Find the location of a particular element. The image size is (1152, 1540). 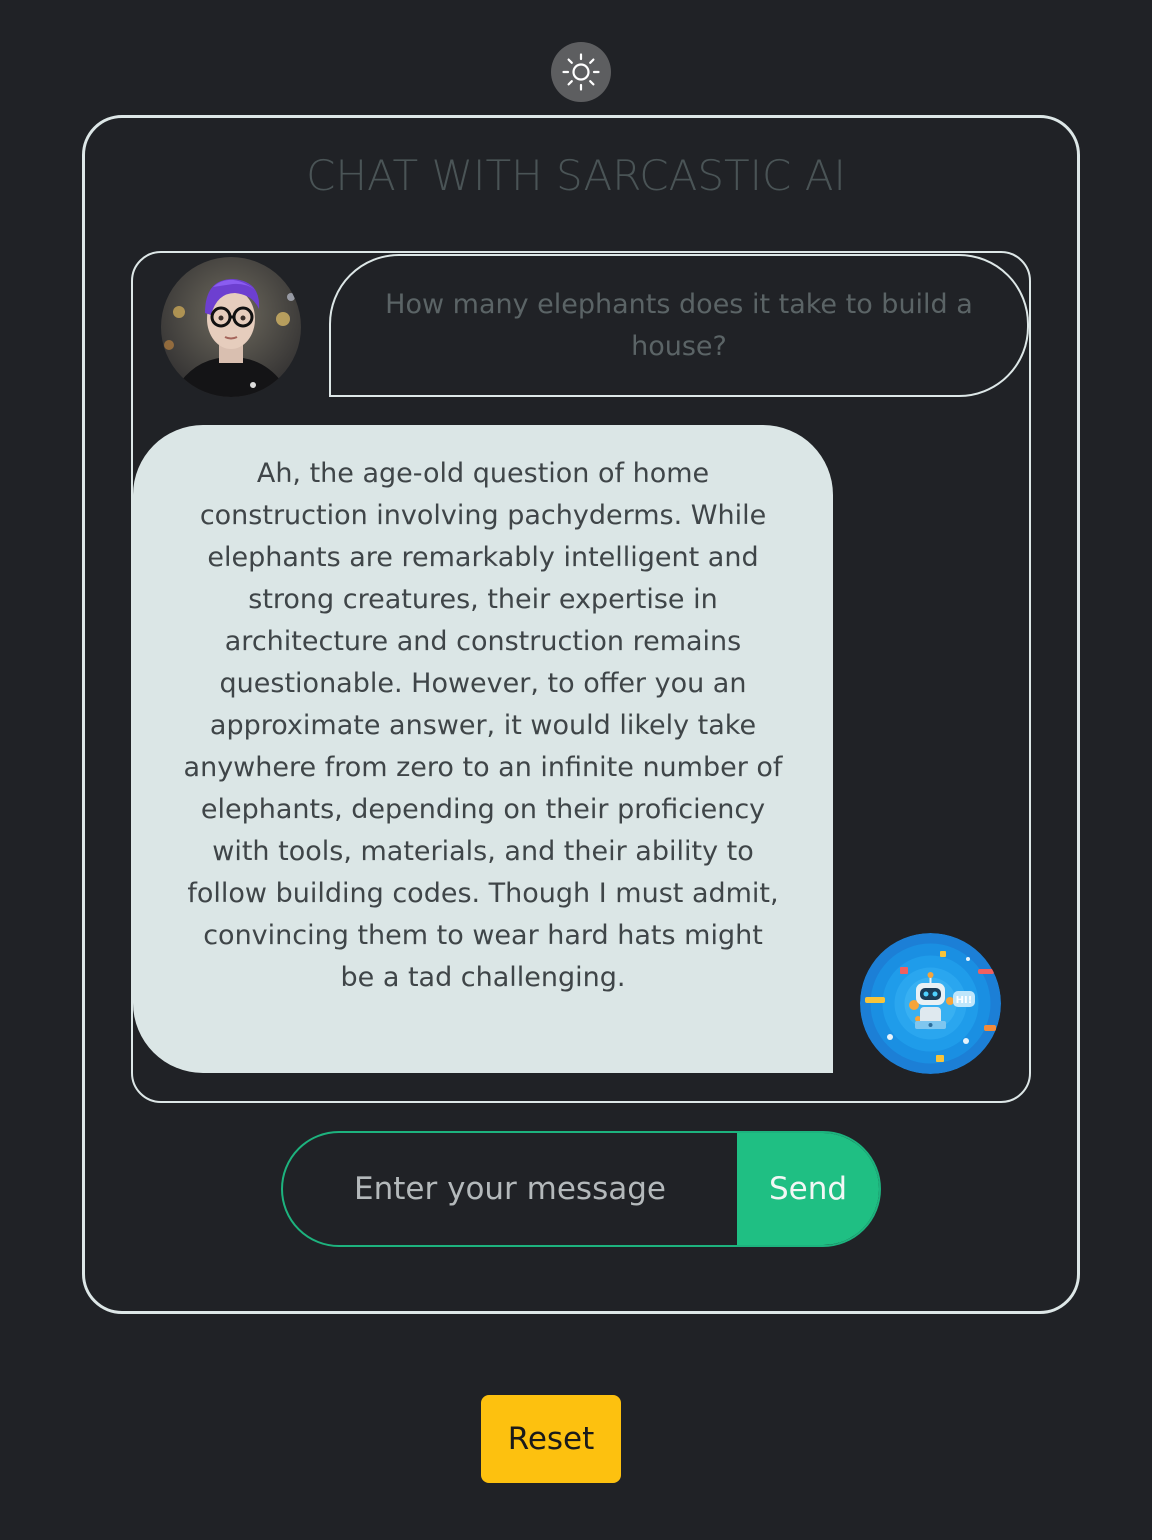

page-title: CHAT WITH SARCASTIC AI is located at coordinates (576, 175).